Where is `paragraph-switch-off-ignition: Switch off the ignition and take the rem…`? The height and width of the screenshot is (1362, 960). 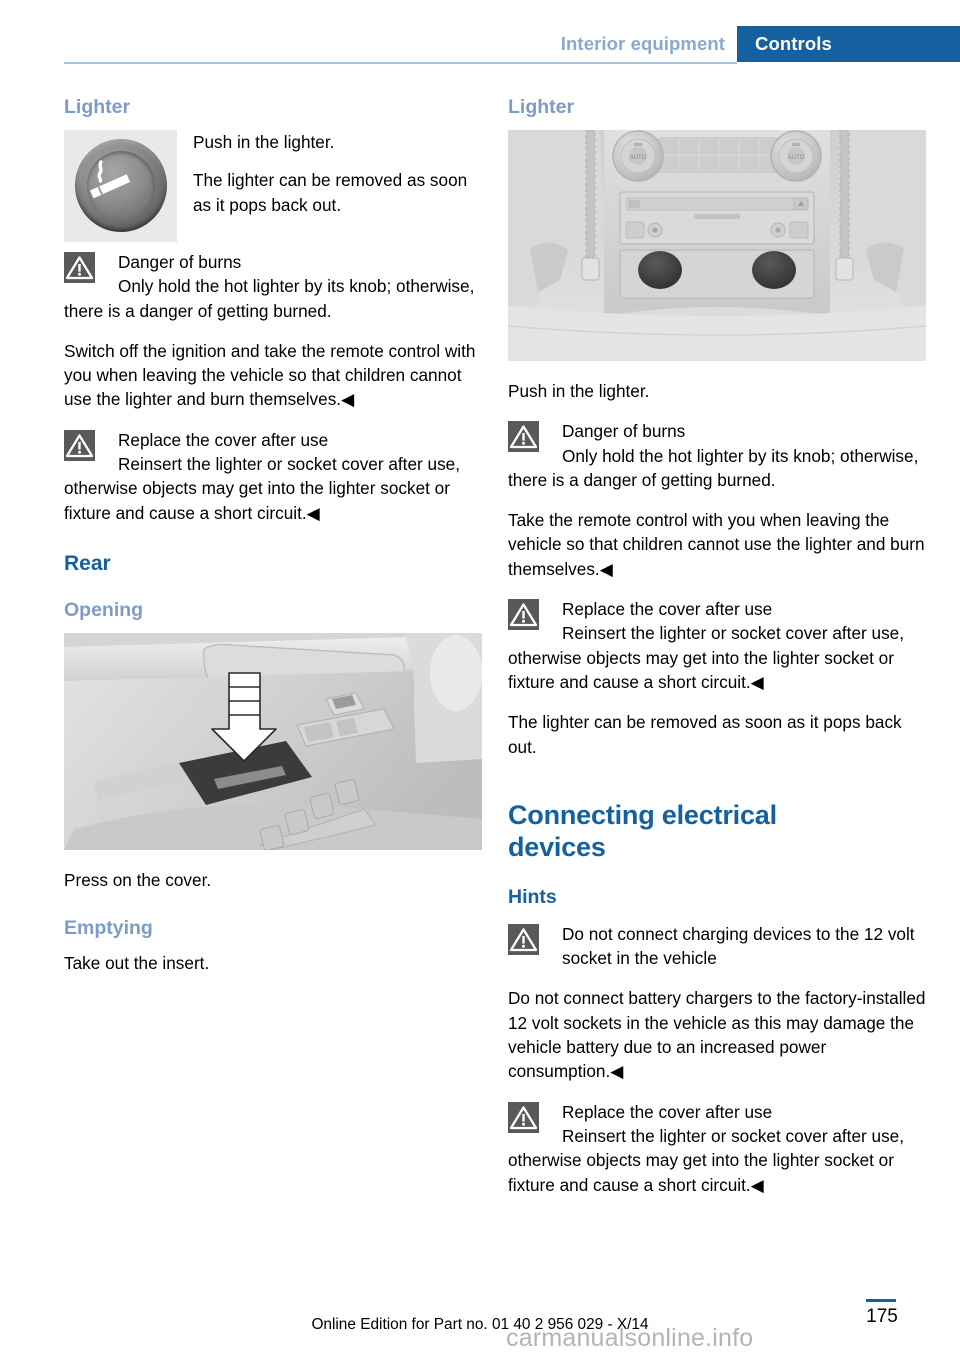
paragraph-switch-off-ignition: Switch off the ignition and take the rem… is located at coordinates (270, 375).